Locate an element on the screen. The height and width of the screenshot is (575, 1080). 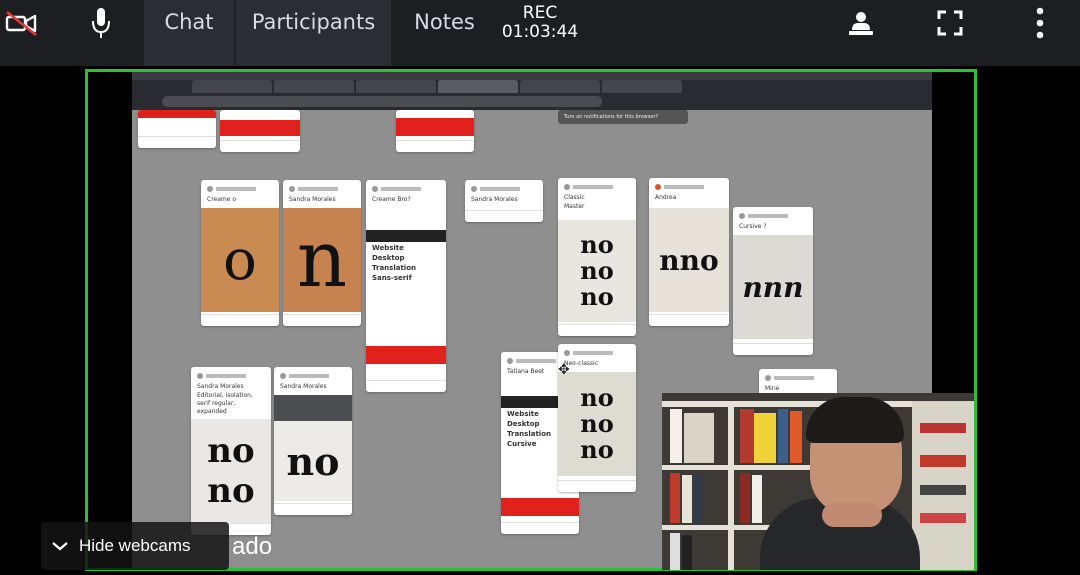
url-field is located at coordinates (382, 101).